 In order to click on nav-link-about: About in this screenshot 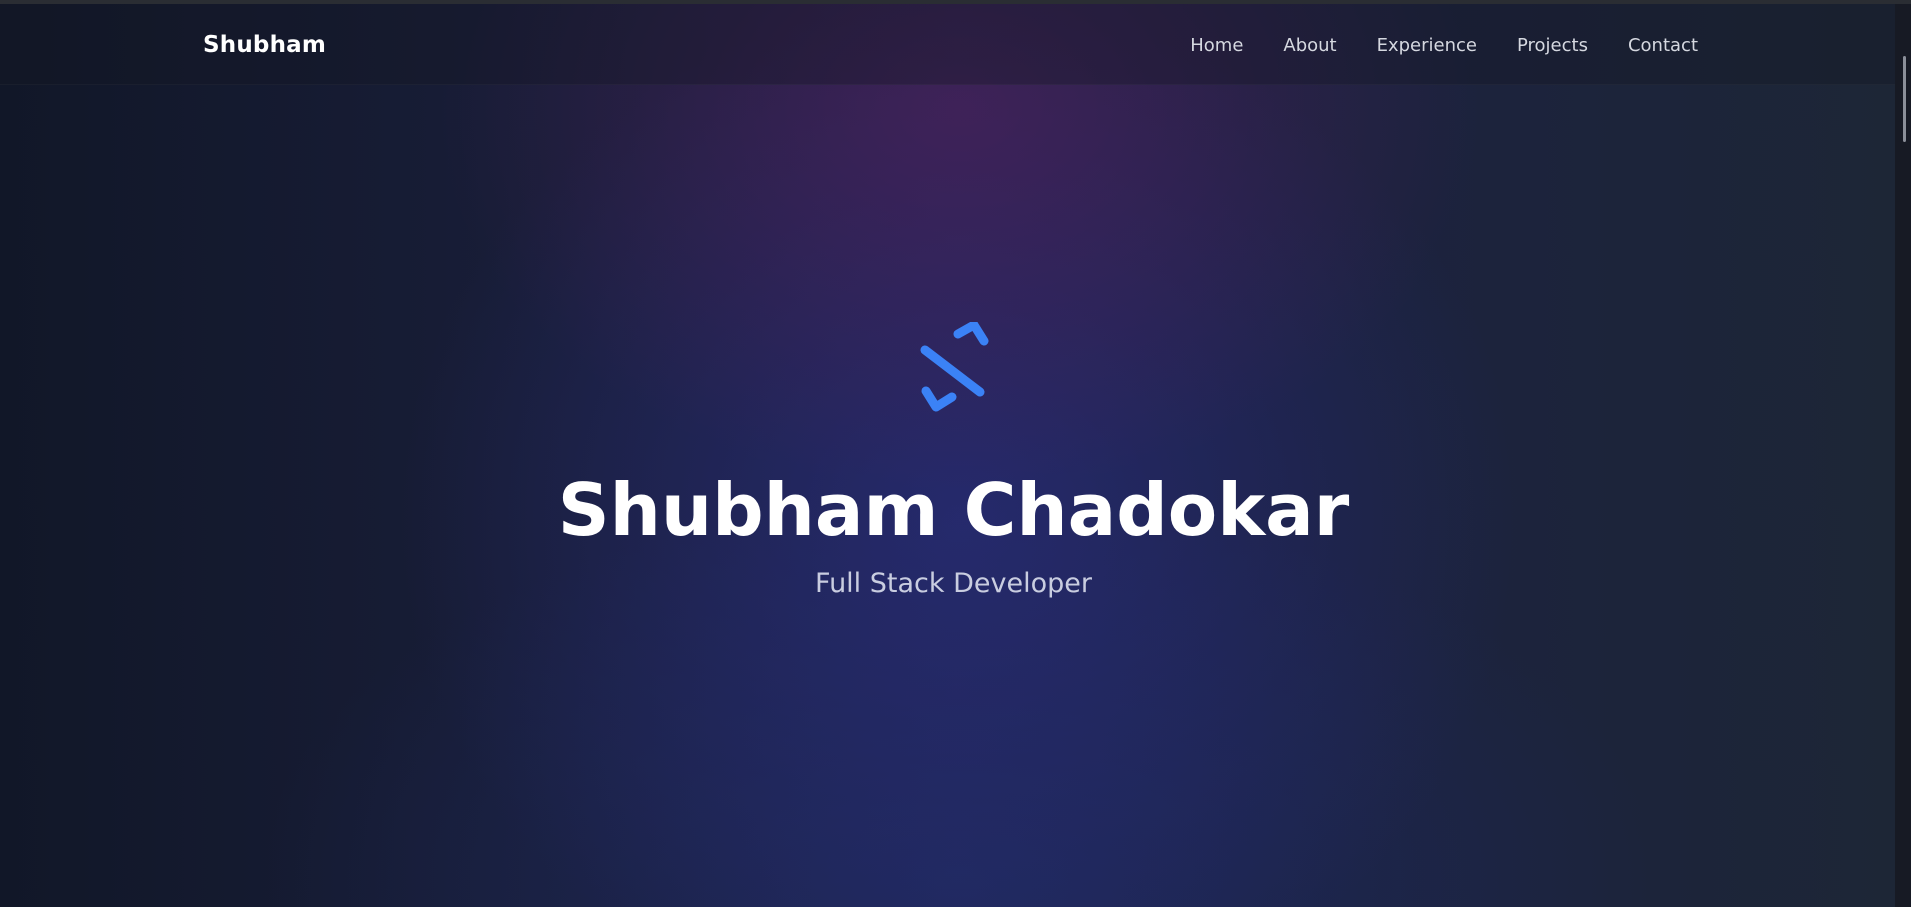, I will do `click(1309, 45)`.